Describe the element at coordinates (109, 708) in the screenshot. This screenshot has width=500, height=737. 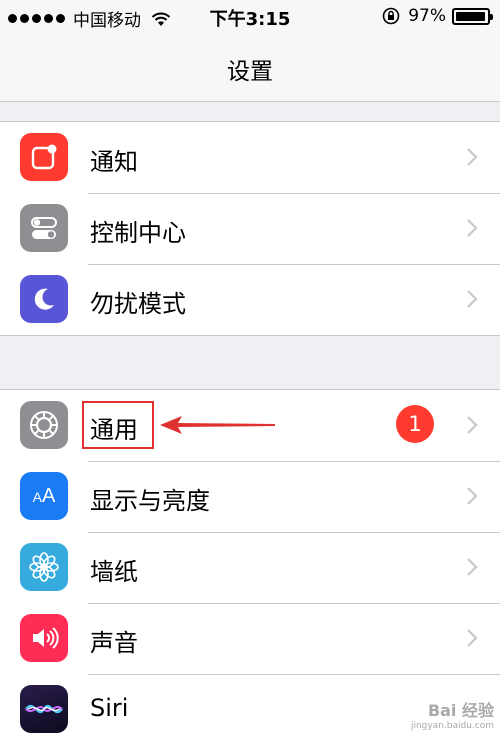
I see `settings-row-label: Siri` at that location.